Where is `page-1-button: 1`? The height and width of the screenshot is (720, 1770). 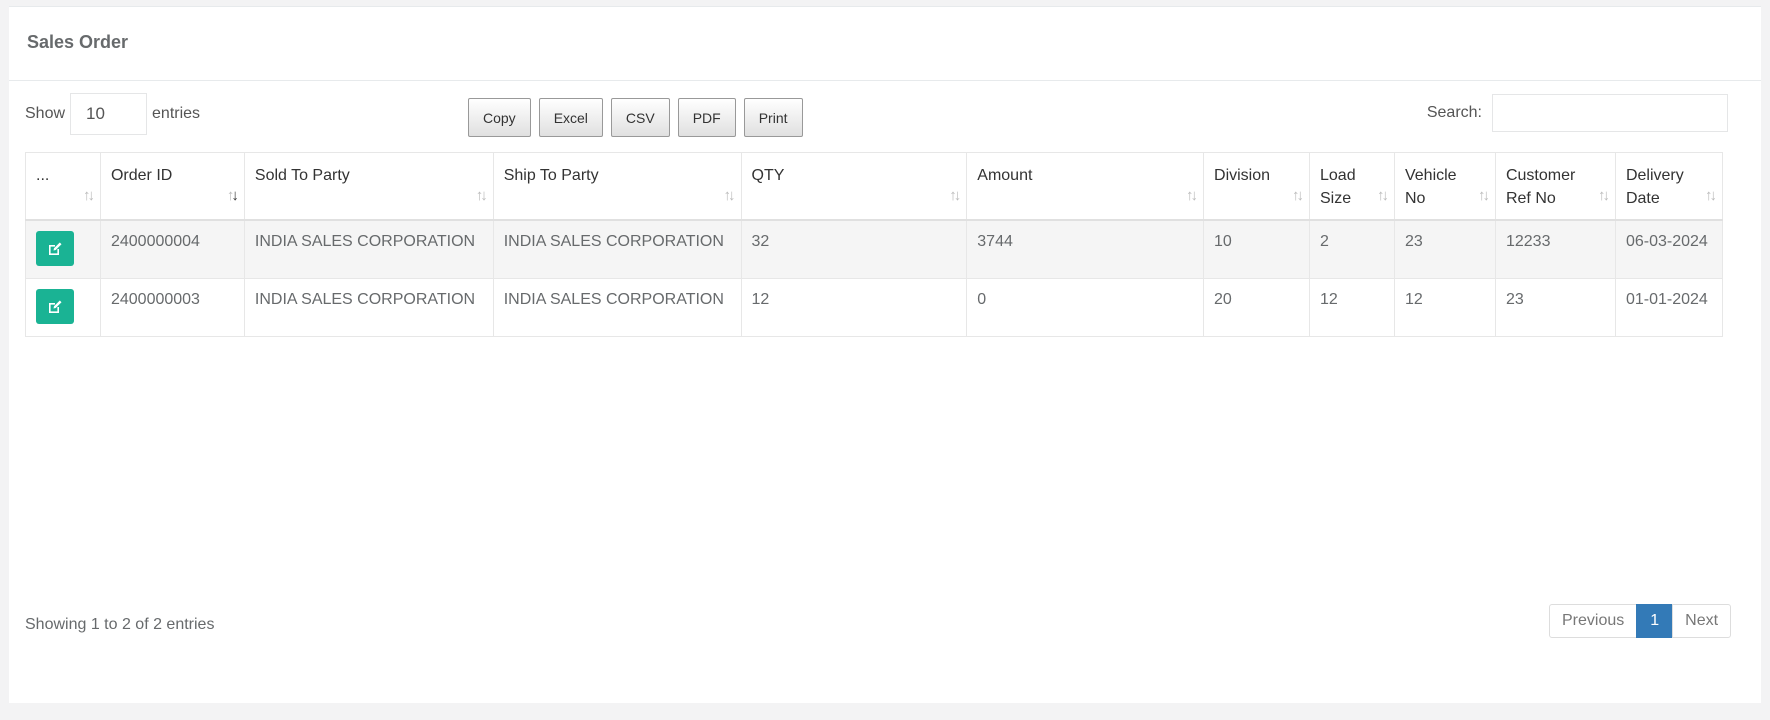 page-1-button: 1 is located at coordinates (1655, 621).